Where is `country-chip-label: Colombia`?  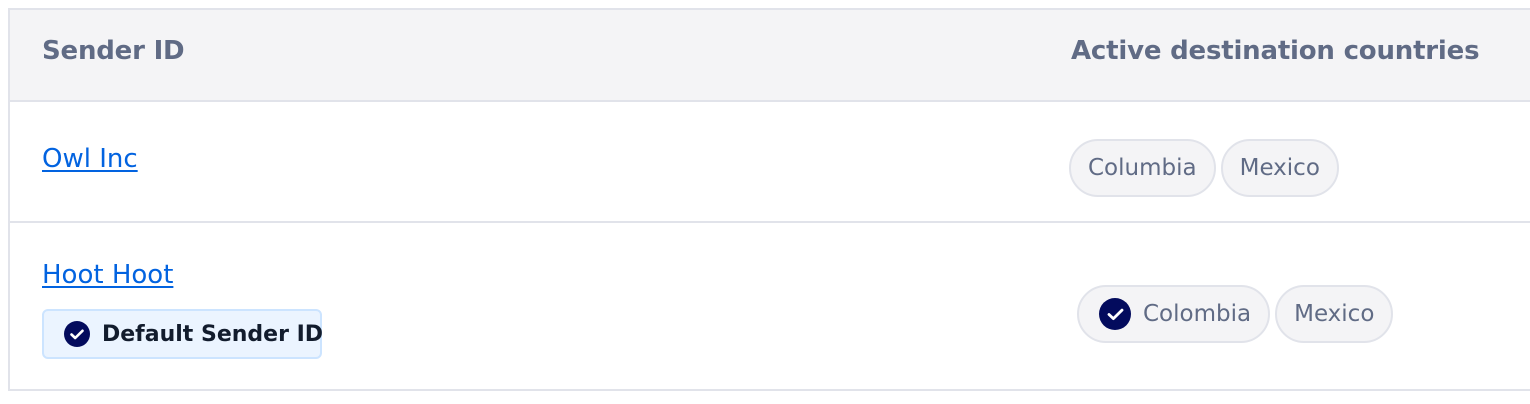 country-chip-label: Colombia is located at coordinates (1197, 314).